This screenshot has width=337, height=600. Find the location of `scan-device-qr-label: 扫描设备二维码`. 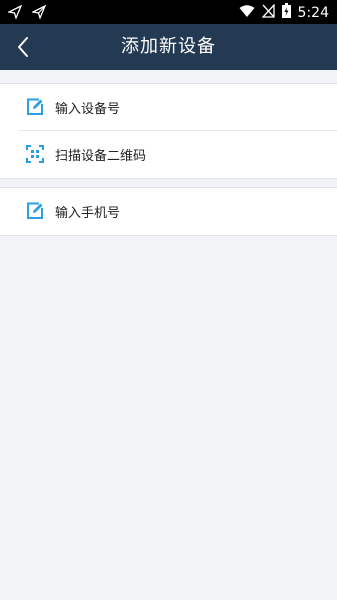

scan-device-qr-label: 扫描设备二维码 is located at coordinates (101, 156).